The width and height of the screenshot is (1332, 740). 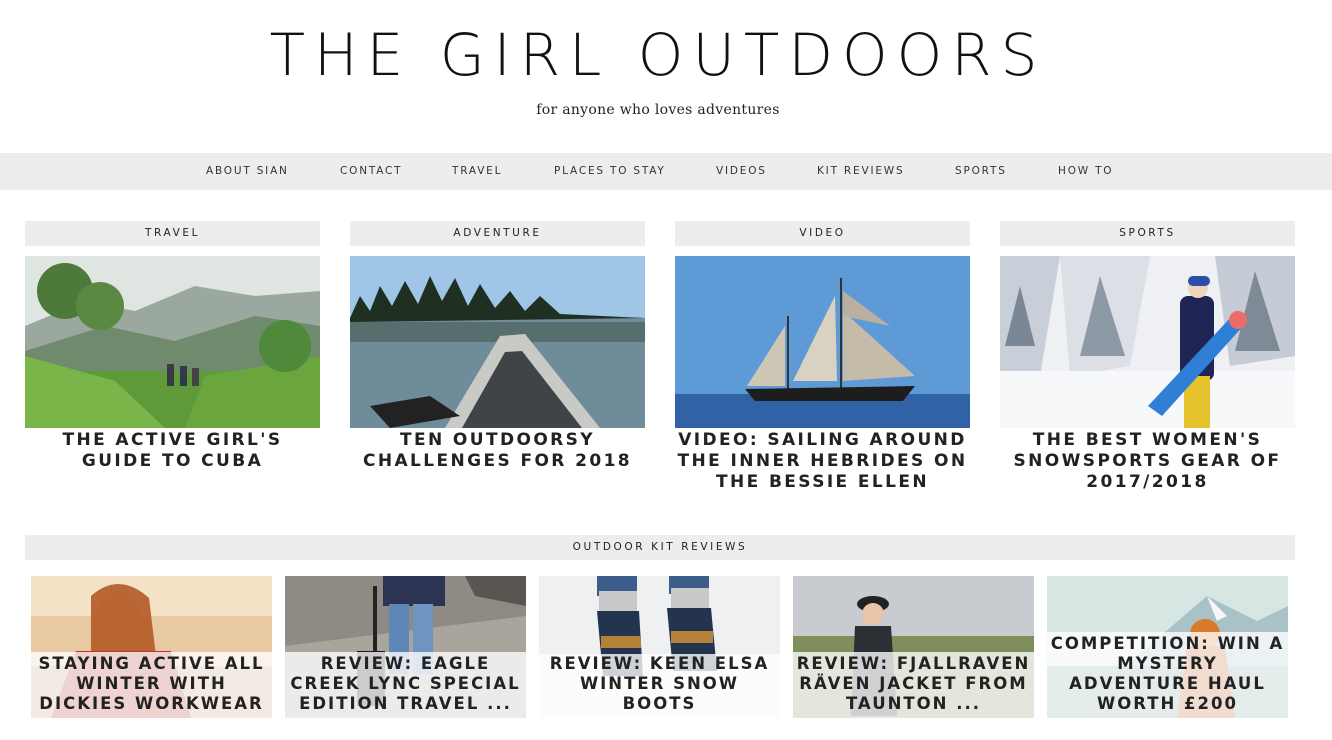 What do you see at coordinates (822, 342) in the screenshot?
I see `featured-image-tall-ship` at bounding box center [822, 342].